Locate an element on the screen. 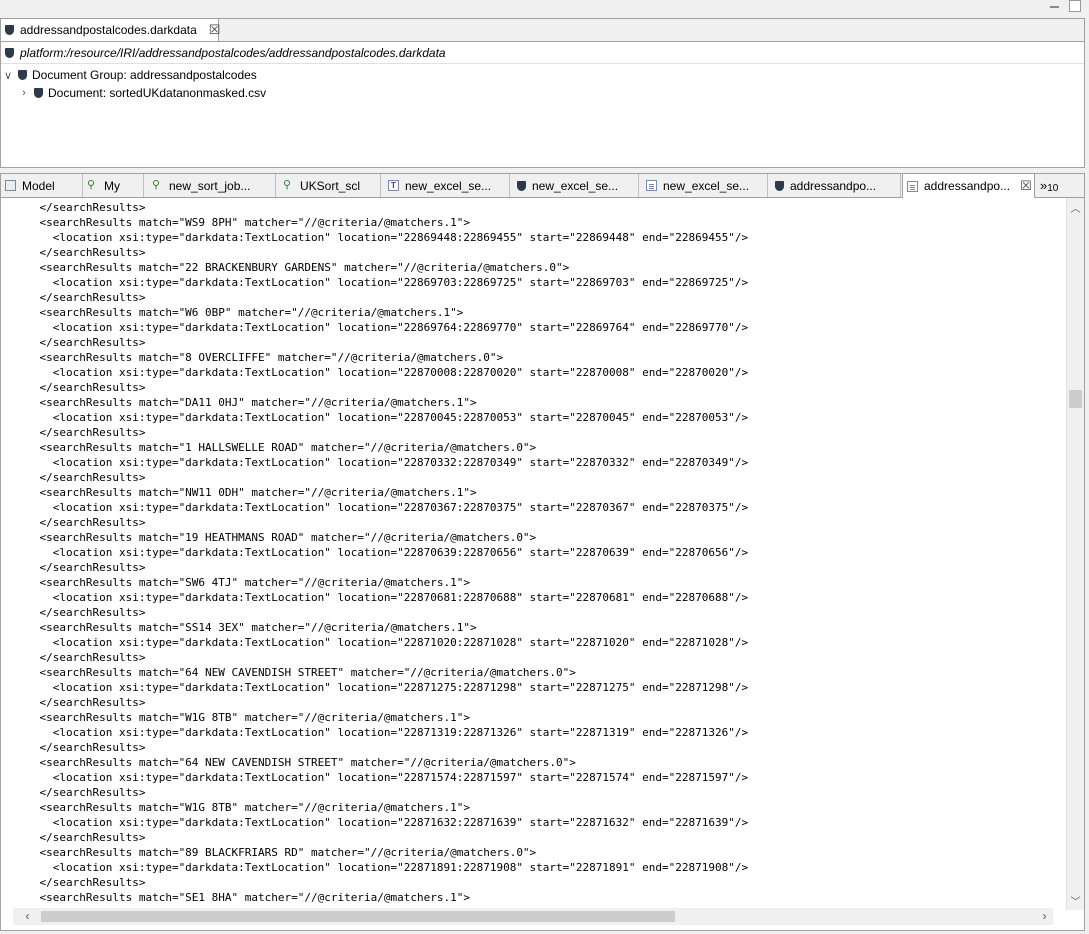 The image size is (1089, 934). tree-item-document: › Document: sortedUKdatanonmasked.csv is located at coordinates (142, 93).